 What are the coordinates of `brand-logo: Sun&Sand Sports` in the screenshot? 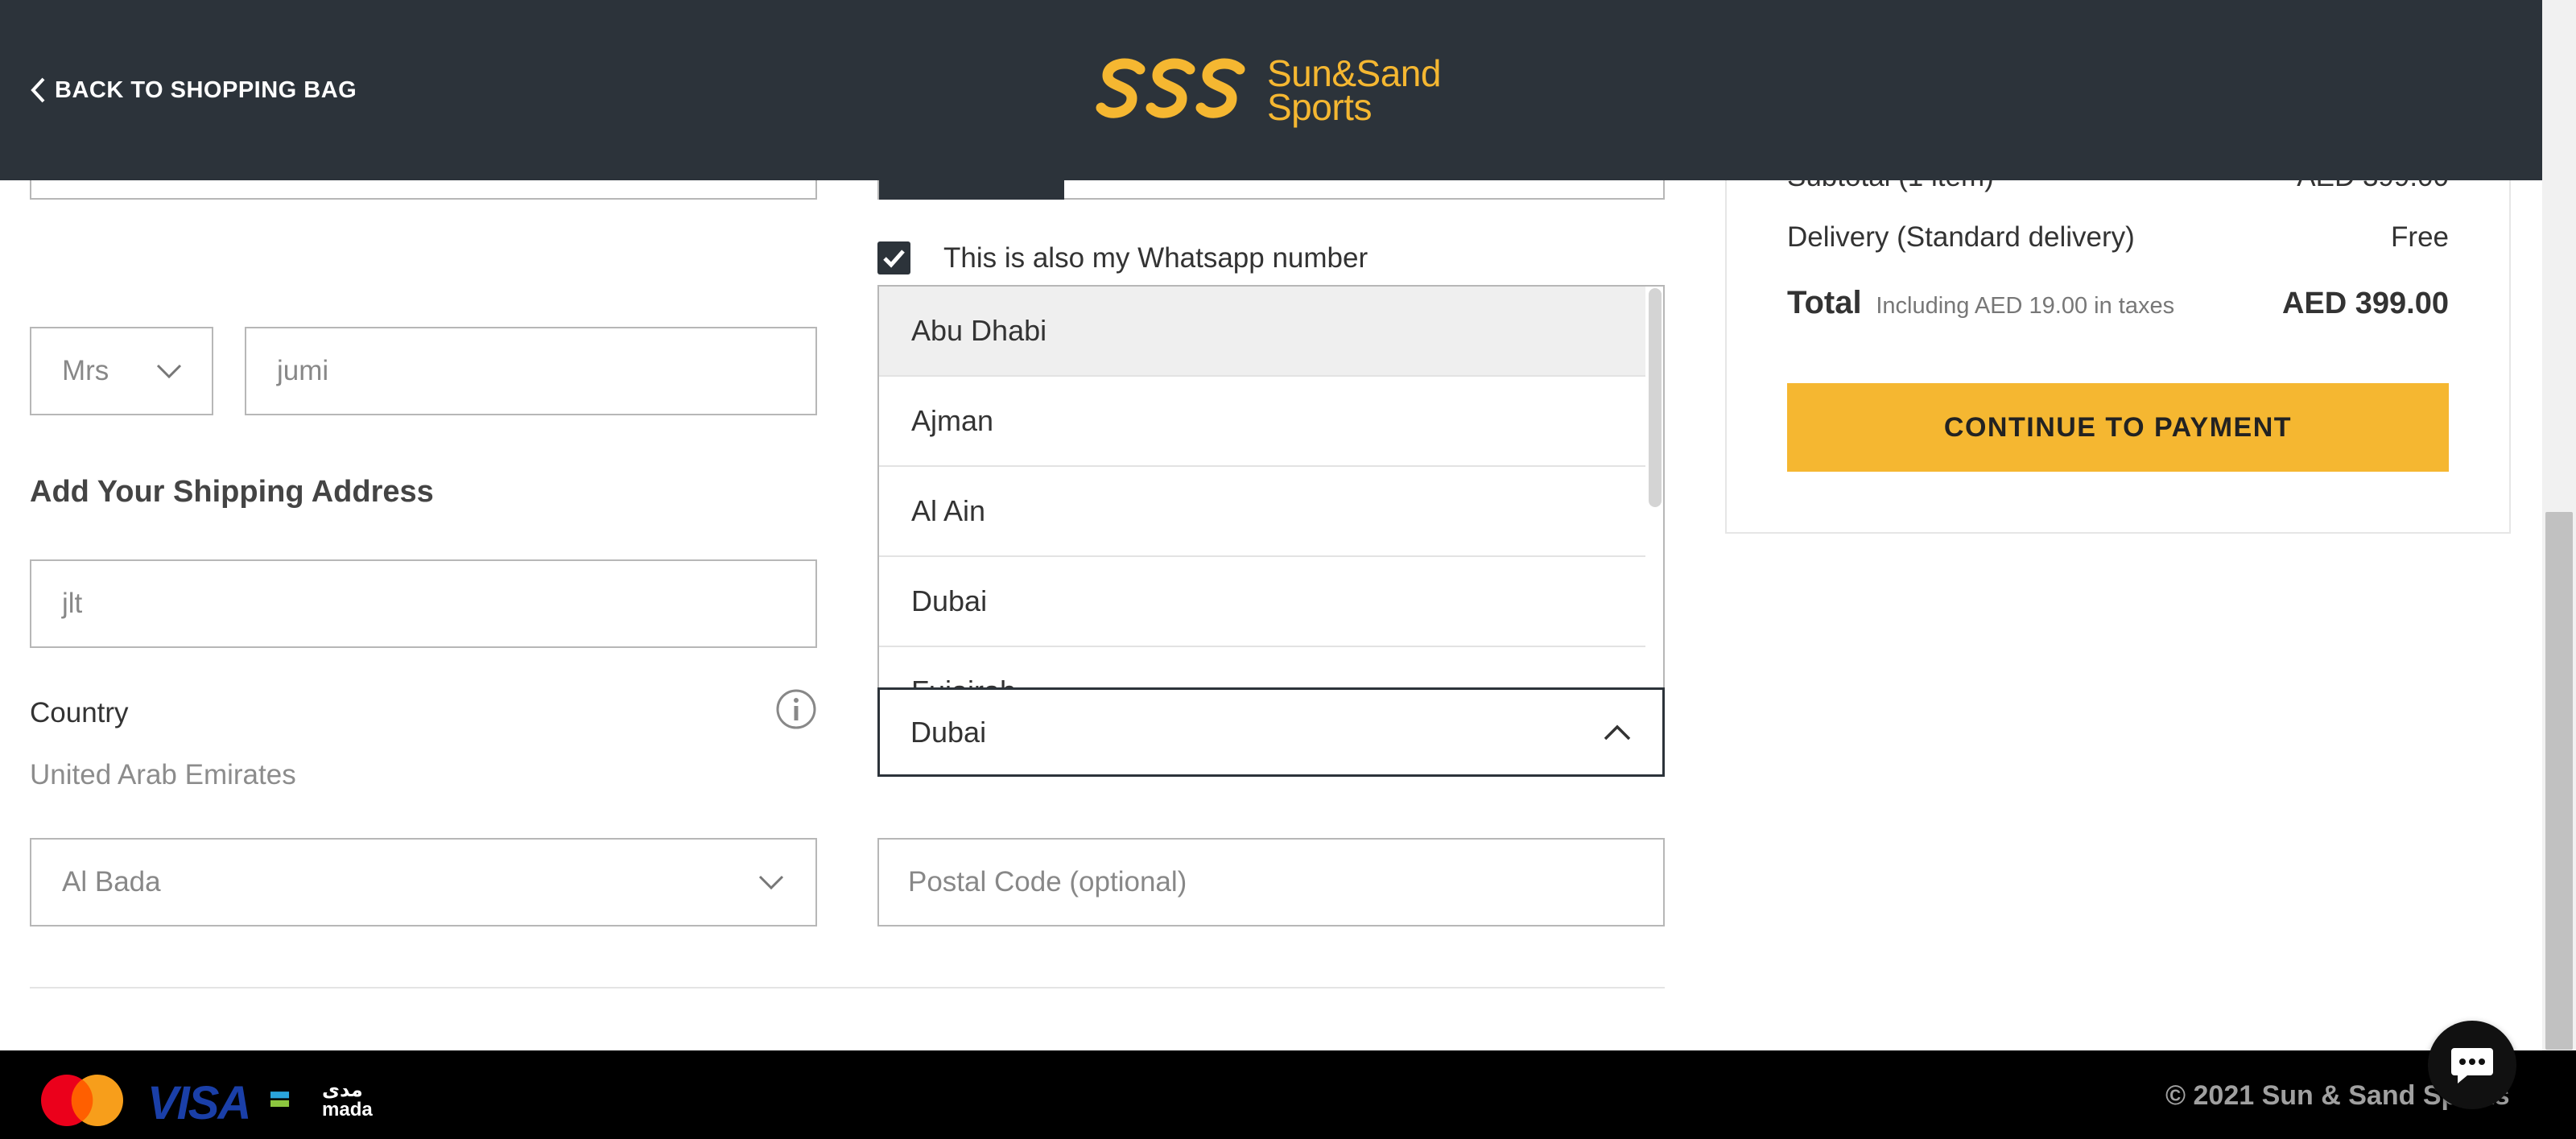 It's located at (1268, 90).